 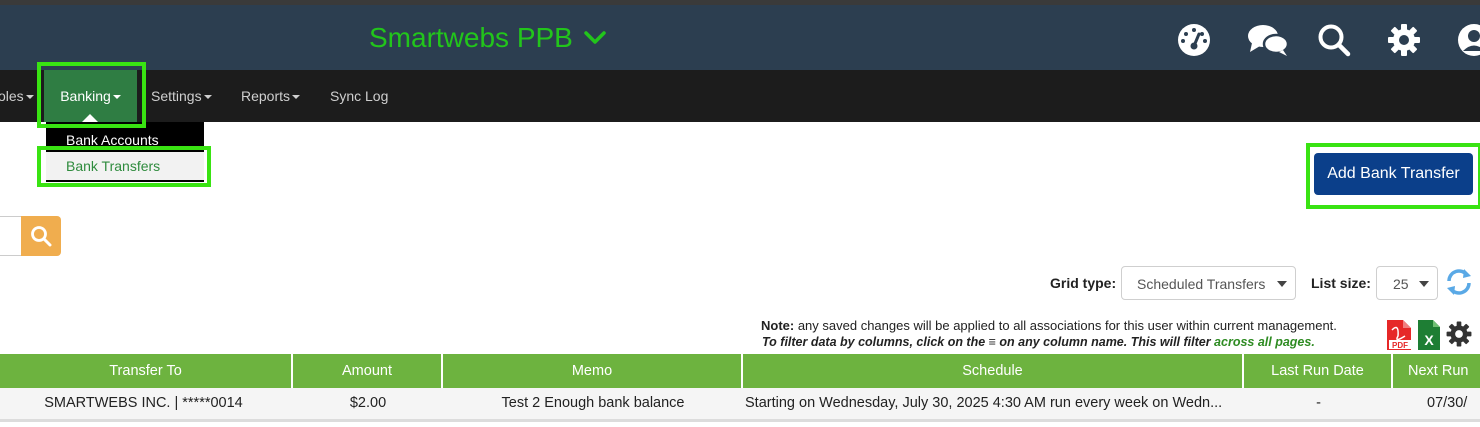 I want to click on nav-label: Sync Log, so click(x=359, y=96).